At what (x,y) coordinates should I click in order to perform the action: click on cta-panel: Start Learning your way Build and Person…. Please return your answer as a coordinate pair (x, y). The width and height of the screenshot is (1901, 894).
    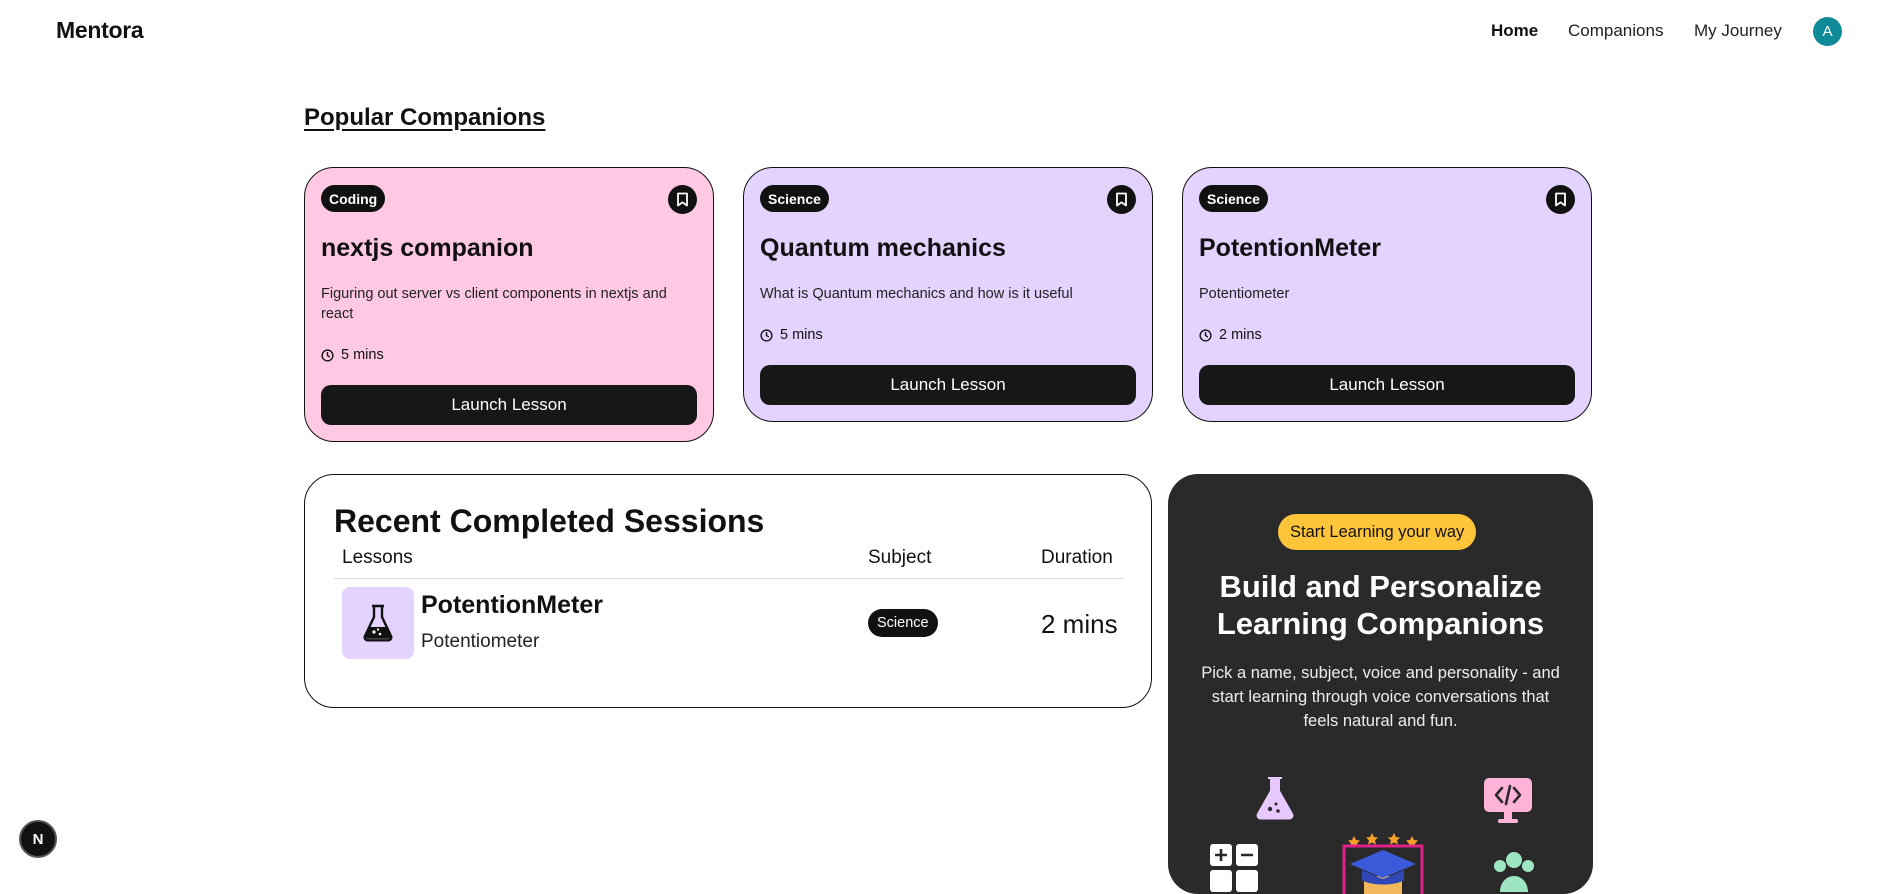
    Looking at the image, I should click on (1380, 684).